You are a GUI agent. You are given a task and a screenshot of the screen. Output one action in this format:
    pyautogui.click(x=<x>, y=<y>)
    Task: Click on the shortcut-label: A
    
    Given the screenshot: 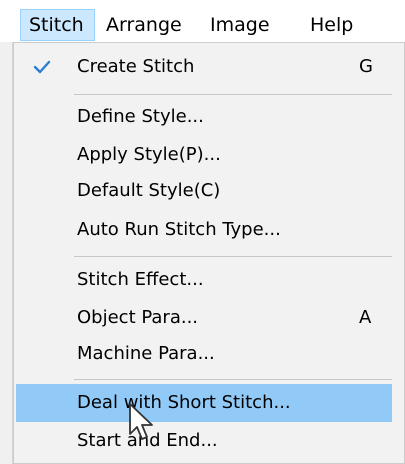 What is the action you would take?
    pyautogui.click(x=365, y=317)
    